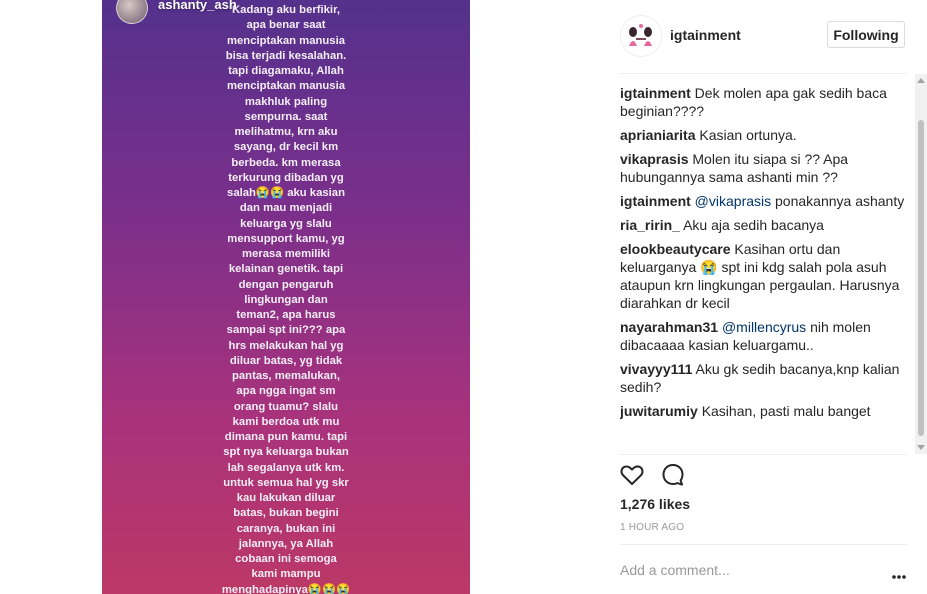 The height and width of the screenshot is (594, 927). What do you see at coordinates (866, 34) in the screenshot?
I see `following-button: Following` at bounding box center [866, 34].